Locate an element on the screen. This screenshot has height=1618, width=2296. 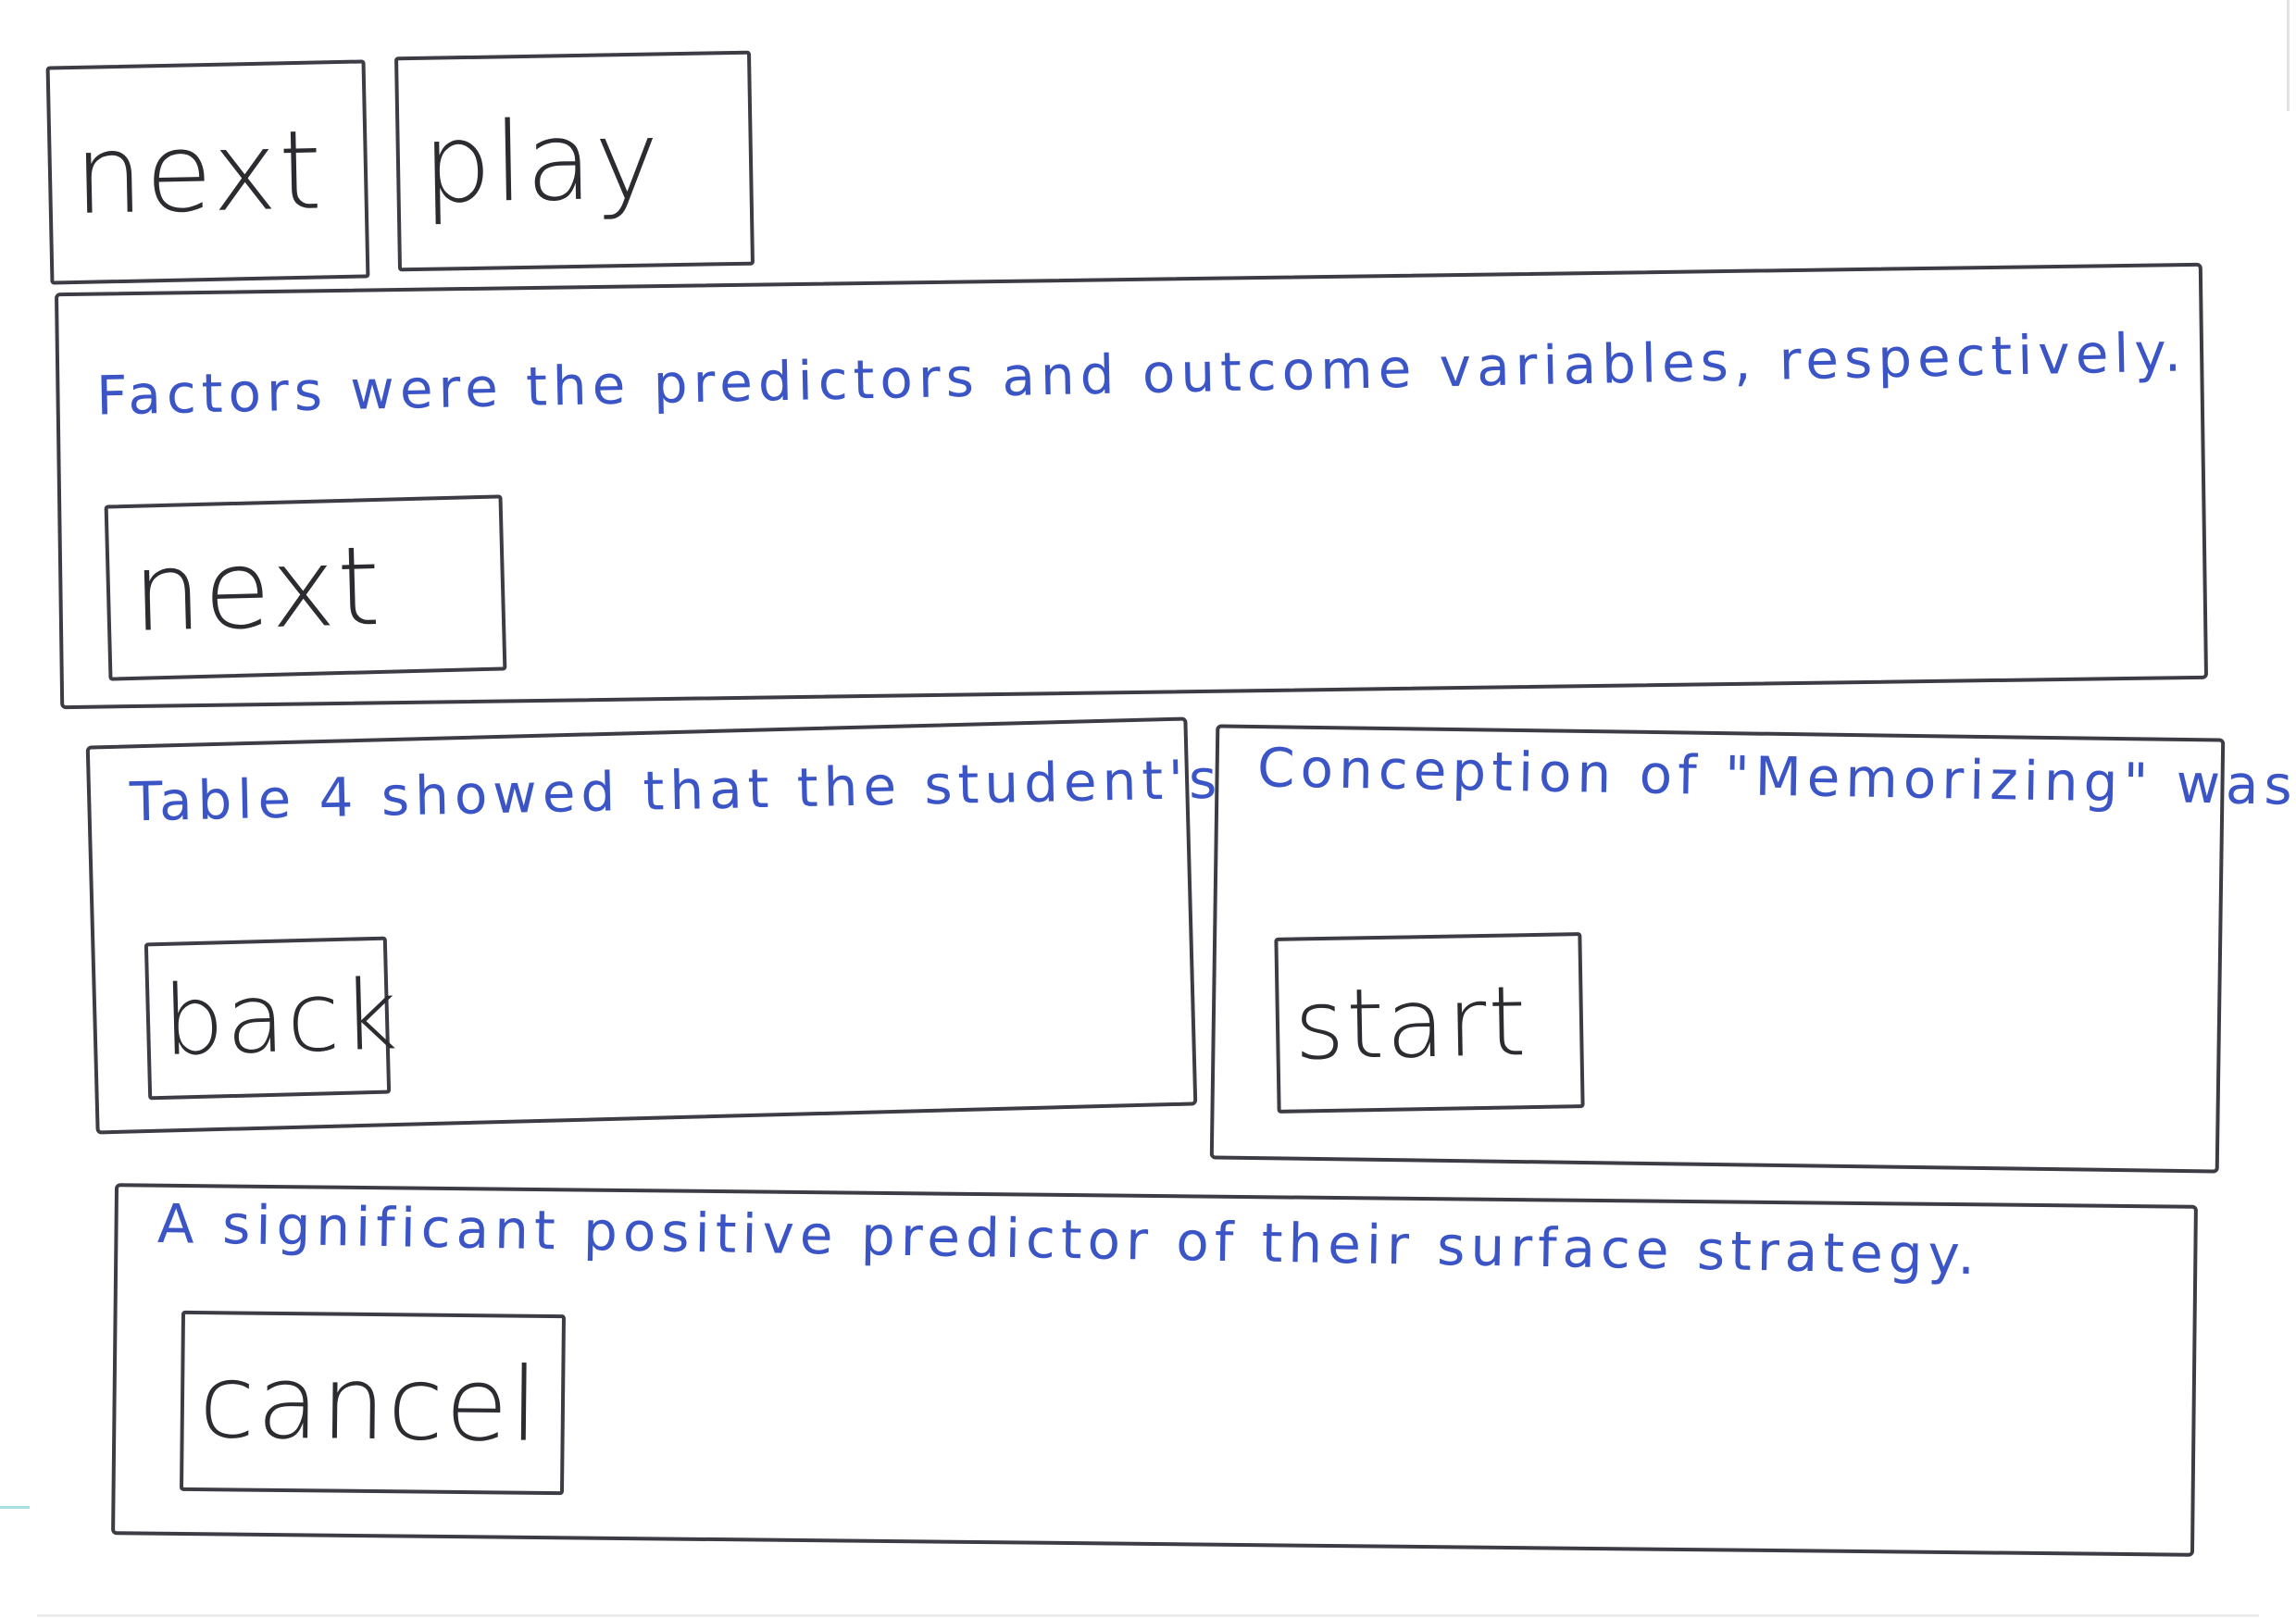
cancel-button: cancel is located at coordinates (373, 1403).